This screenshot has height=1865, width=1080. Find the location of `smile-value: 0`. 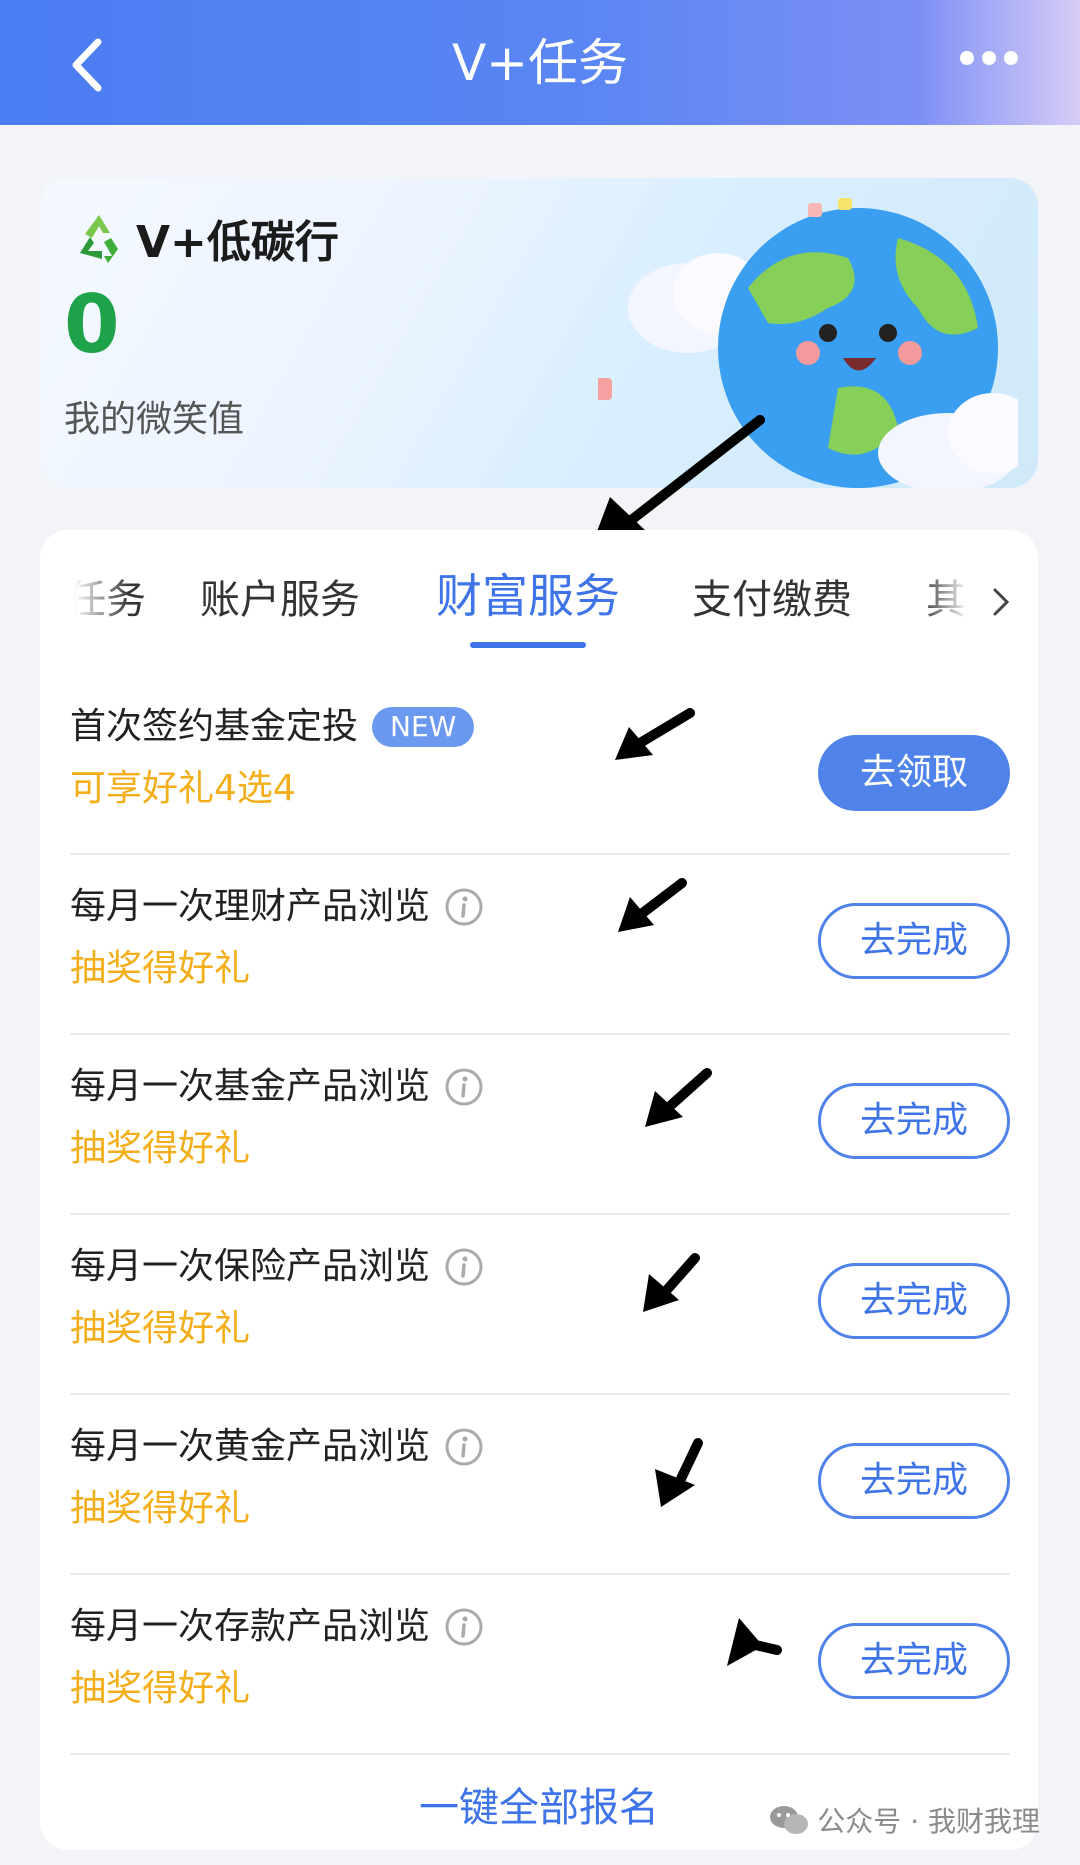

smile-value: 0 is located at coordinates (92, 324).